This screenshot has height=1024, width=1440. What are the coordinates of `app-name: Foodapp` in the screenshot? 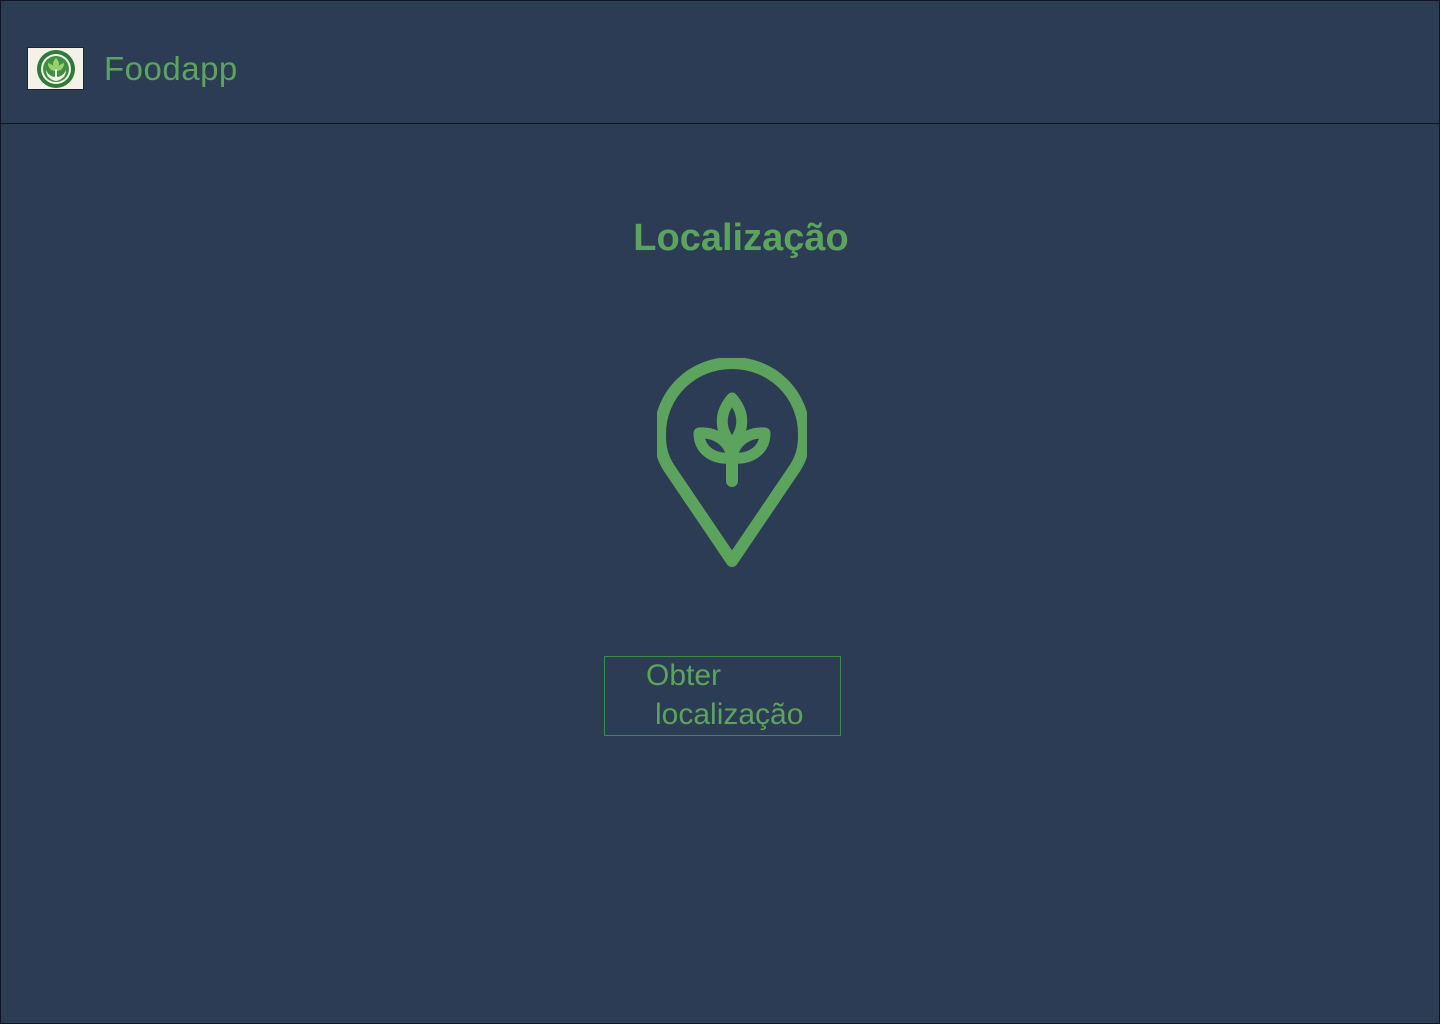 It's located at (171, 69).